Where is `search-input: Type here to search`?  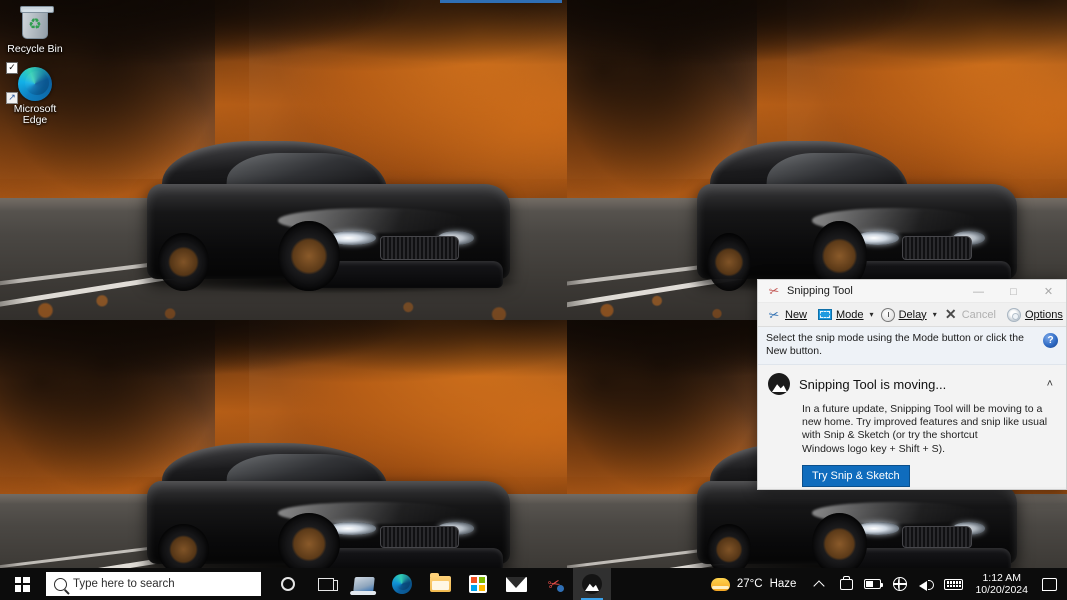
search-input: Type here to search is located at coordinates (153, 584).